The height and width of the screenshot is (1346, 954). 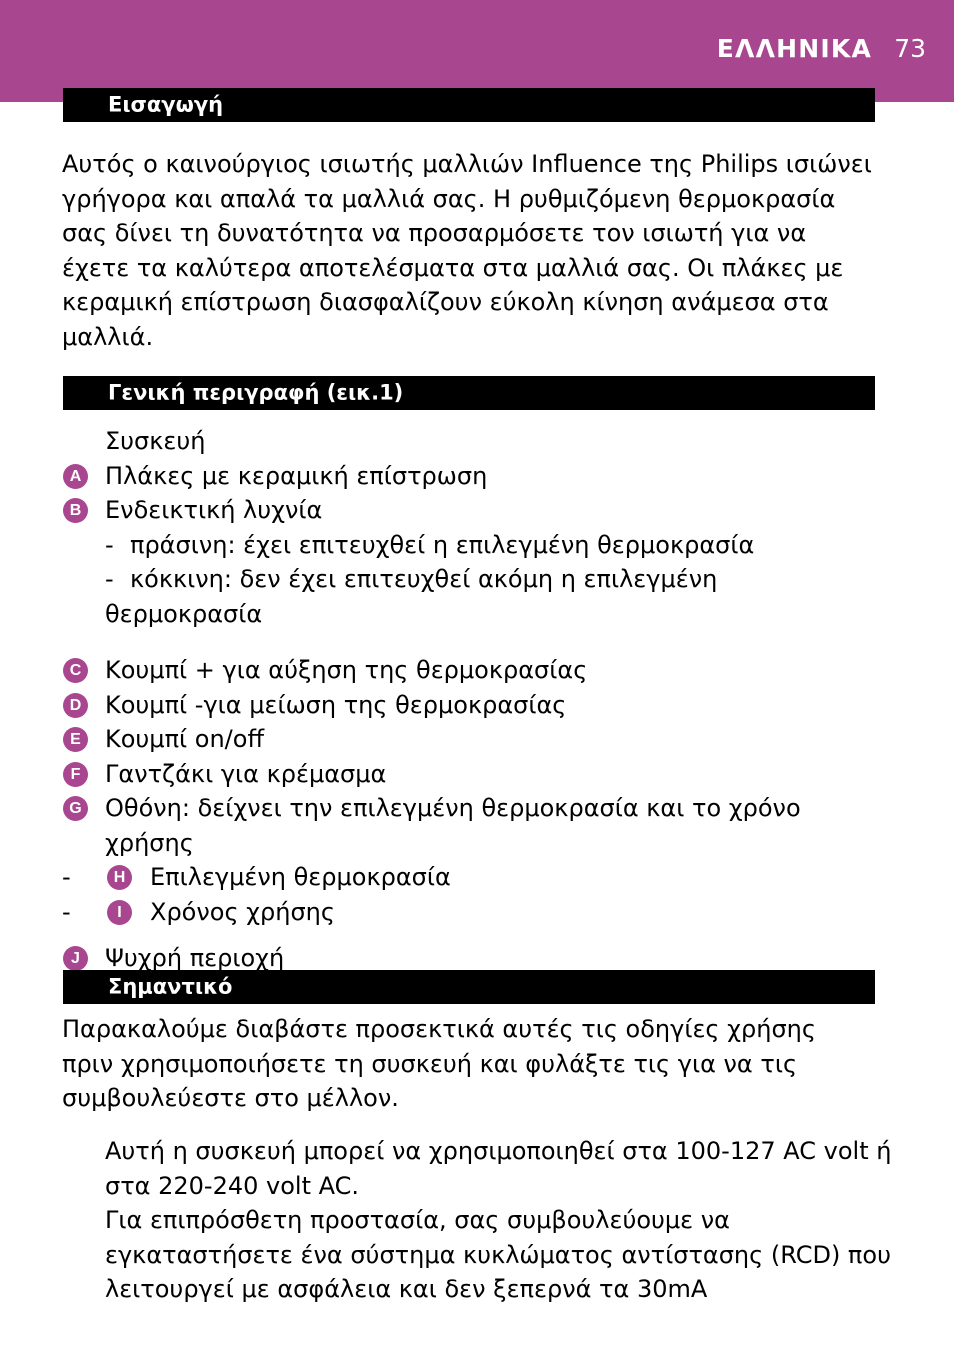 I want to click on section-title-general-description: Γενική περιγραφή (εικ.1), so click(x=256, y=392).